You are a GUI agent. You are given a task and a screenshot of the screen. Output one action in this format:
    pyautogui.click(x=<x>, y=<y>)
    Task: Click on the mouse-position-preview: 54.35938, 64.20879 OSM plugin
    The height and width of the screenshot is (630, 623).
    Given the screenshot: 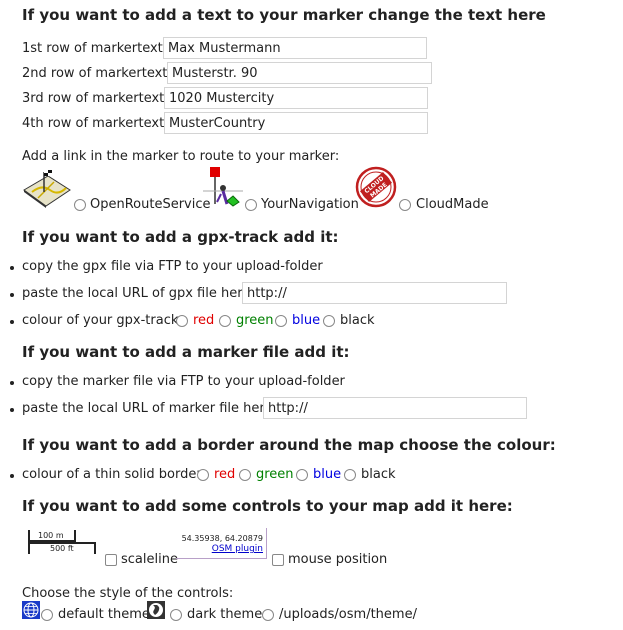 What is the action you would take?
    pyautogui.click(x=221, y=543)
    